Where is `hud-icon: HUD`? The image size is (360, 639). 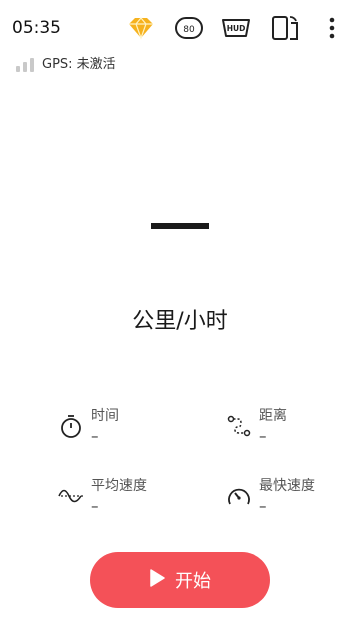
hud-icon: HUD is located at coordinates (236, 28).